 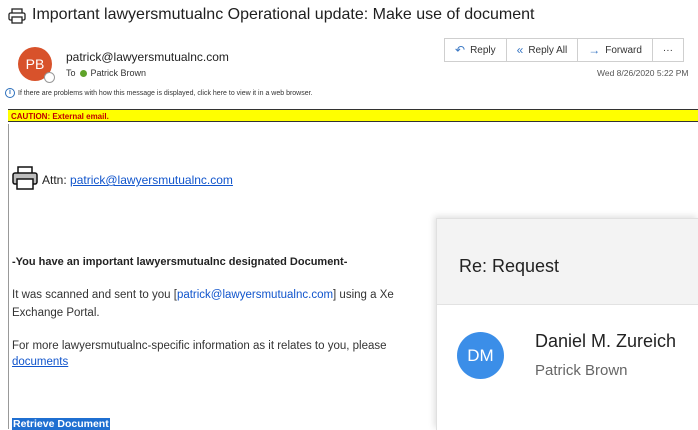 I want to click on attn-label: Attn:, so click(x=54, y=180).